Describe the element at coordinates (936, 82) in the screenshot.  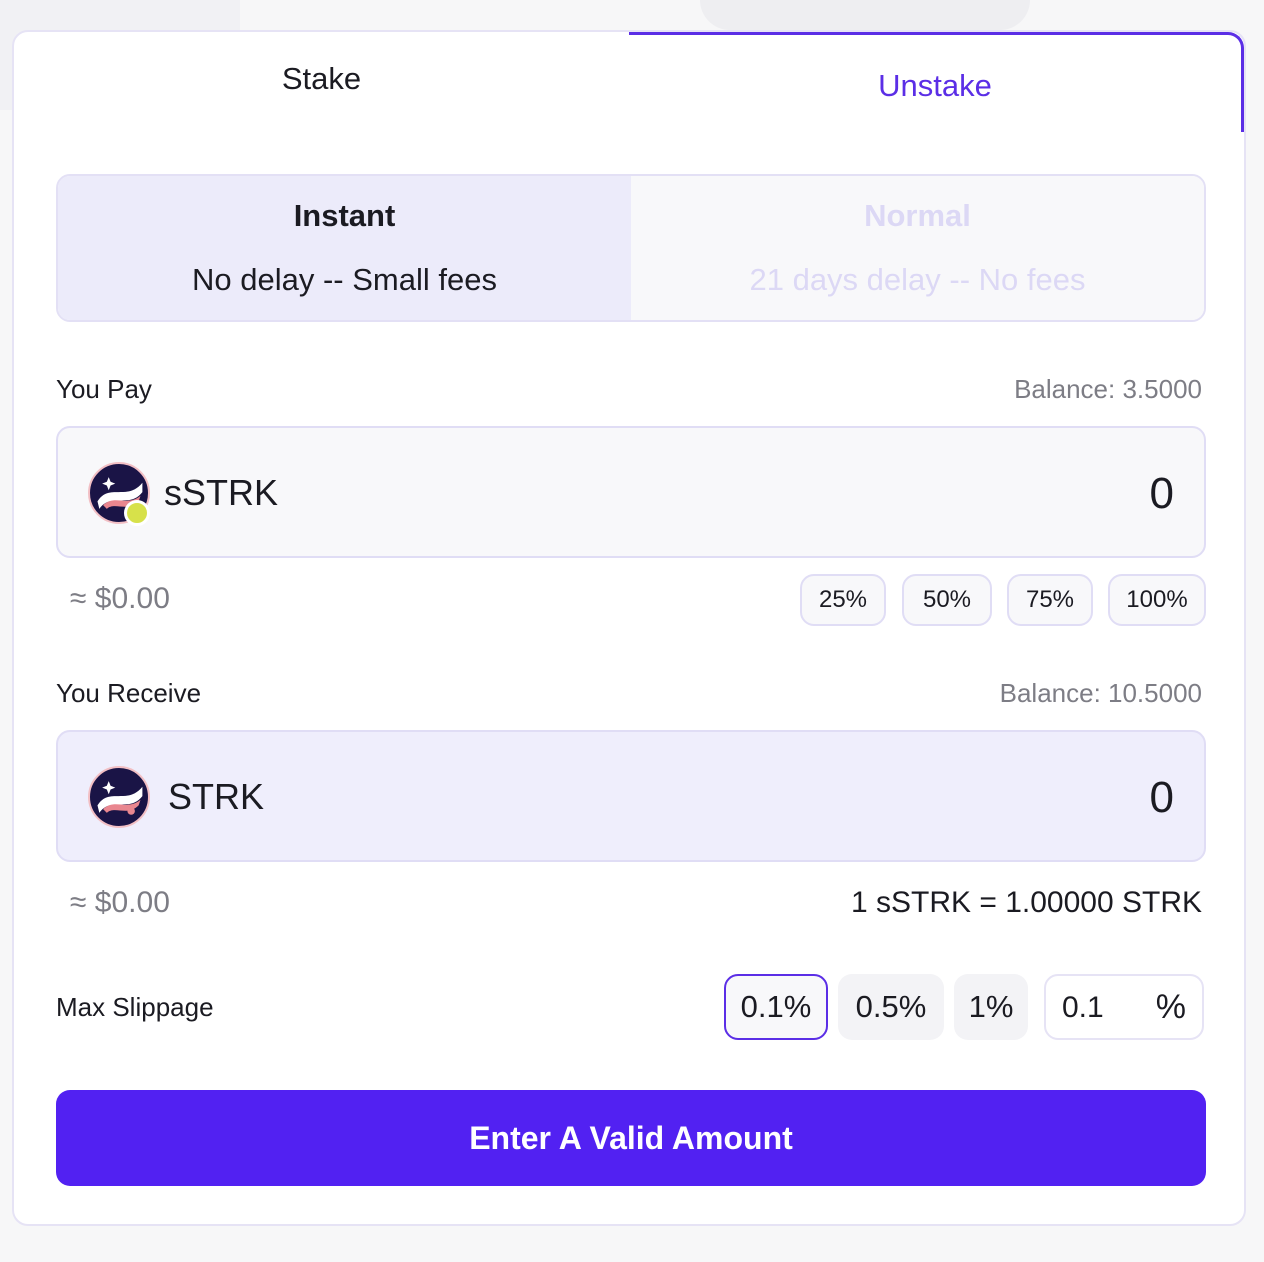
I see `tab-unstake: Unstake` at that location.